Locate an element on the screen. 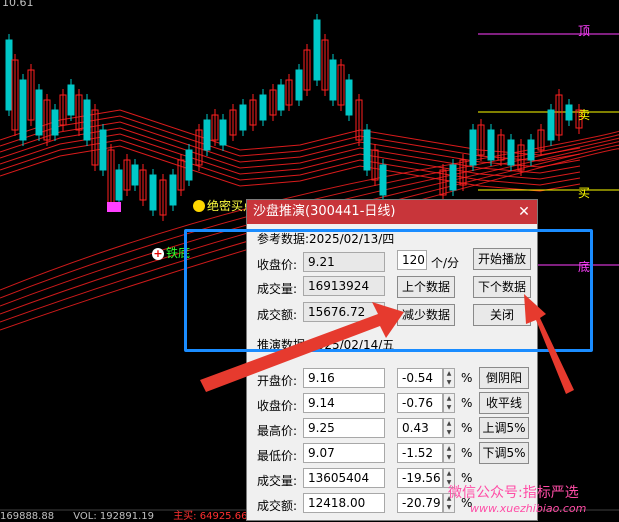  deduce-pct-field: 0.43 is located at coordinates (420, 428).